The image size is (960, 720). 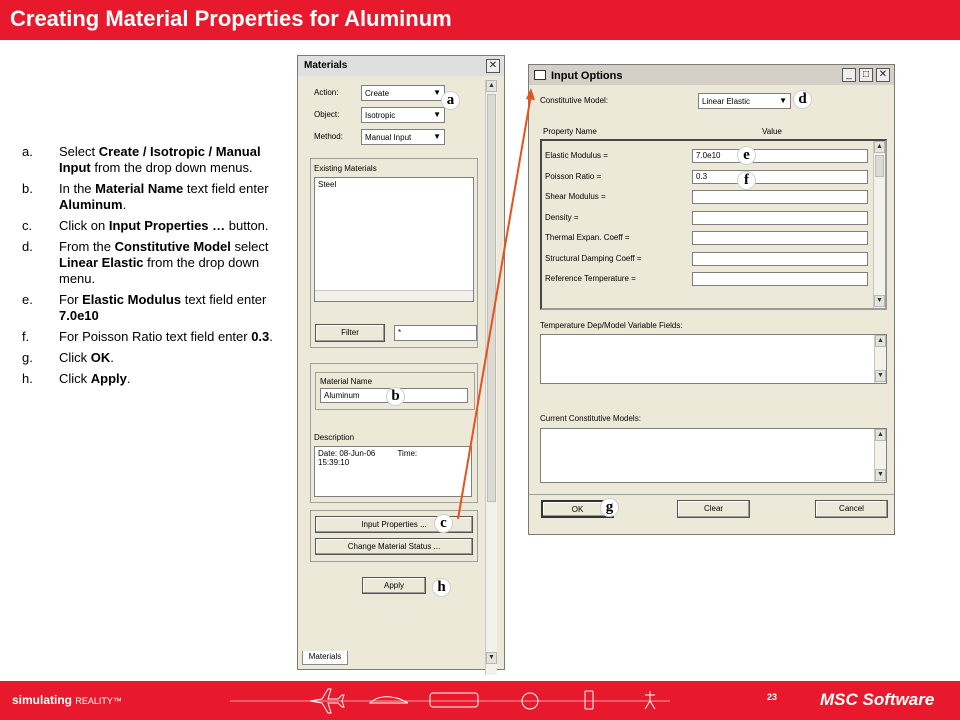 What do you see at coordinates (454, 700) in the screenshot?
I see `train-icon` at bounding box center [454, 700].